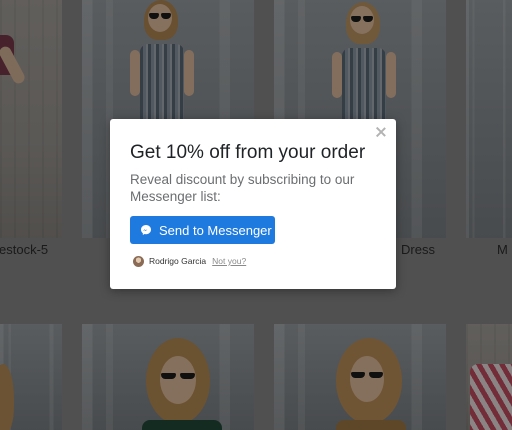  I want to click on close-icon, so click(381, 132).